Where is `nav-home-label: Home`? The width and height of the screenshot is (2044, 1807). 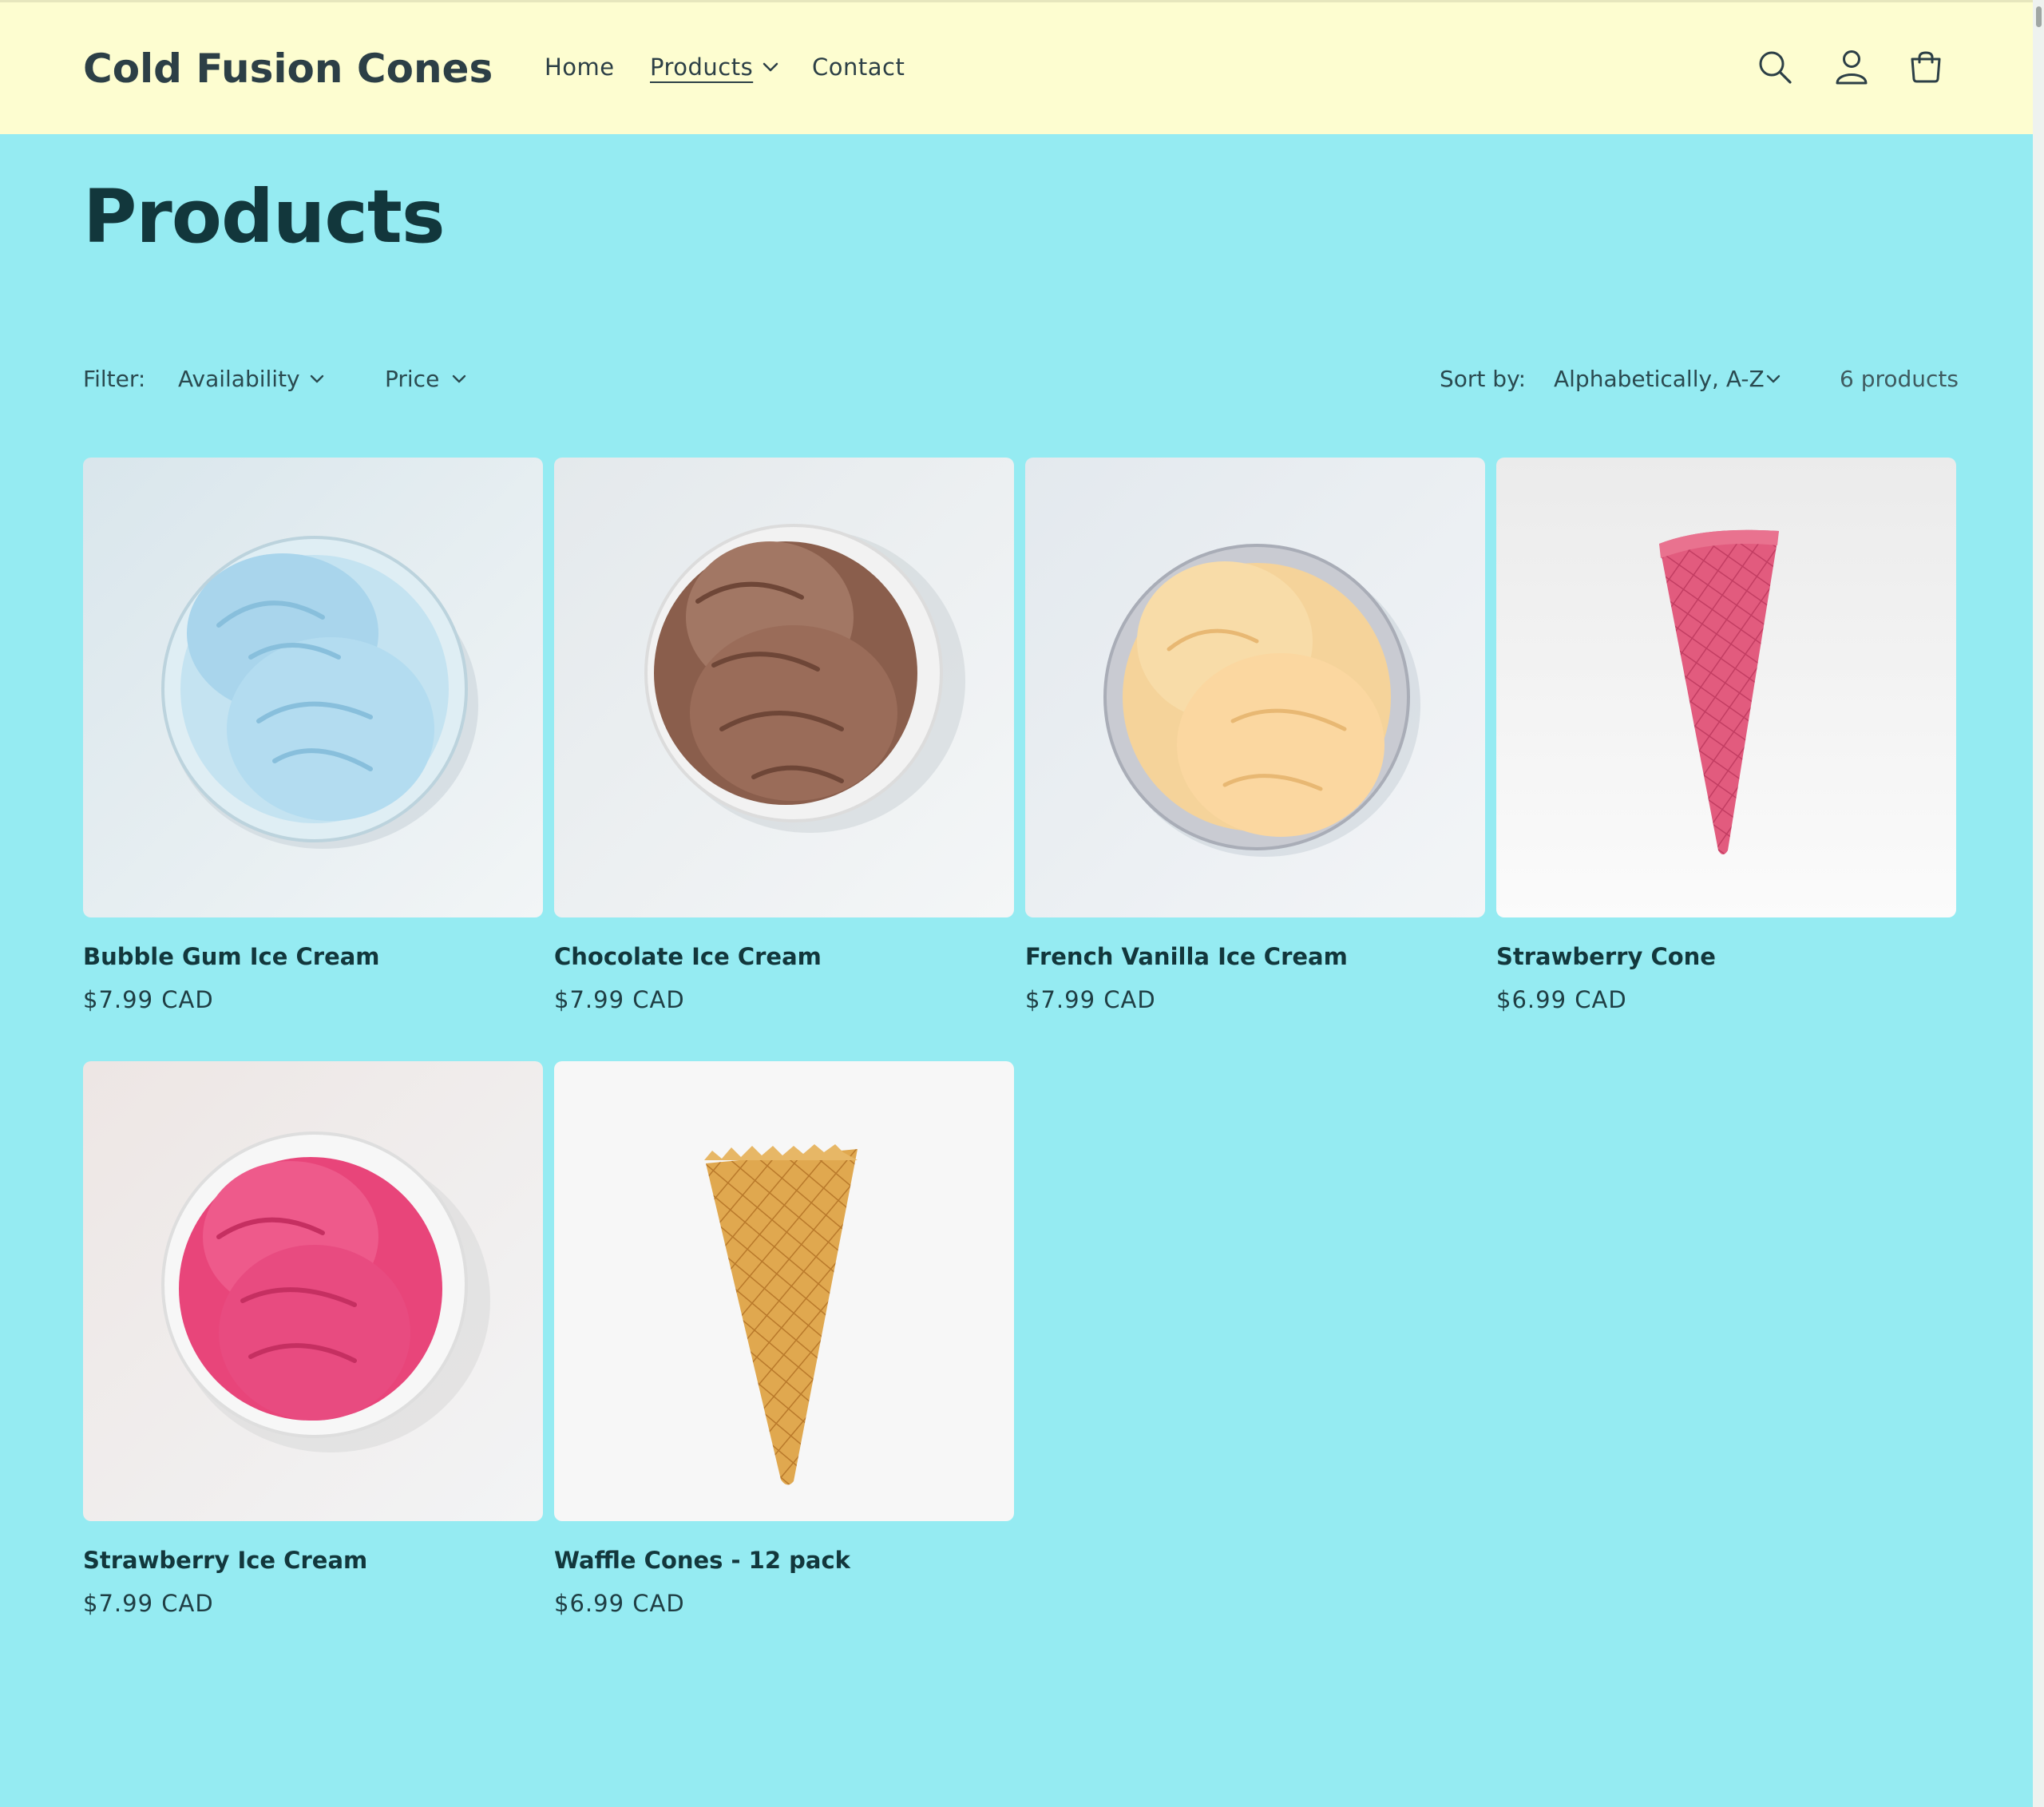
nav-home-label: Home is located at coordinates (580, 67).